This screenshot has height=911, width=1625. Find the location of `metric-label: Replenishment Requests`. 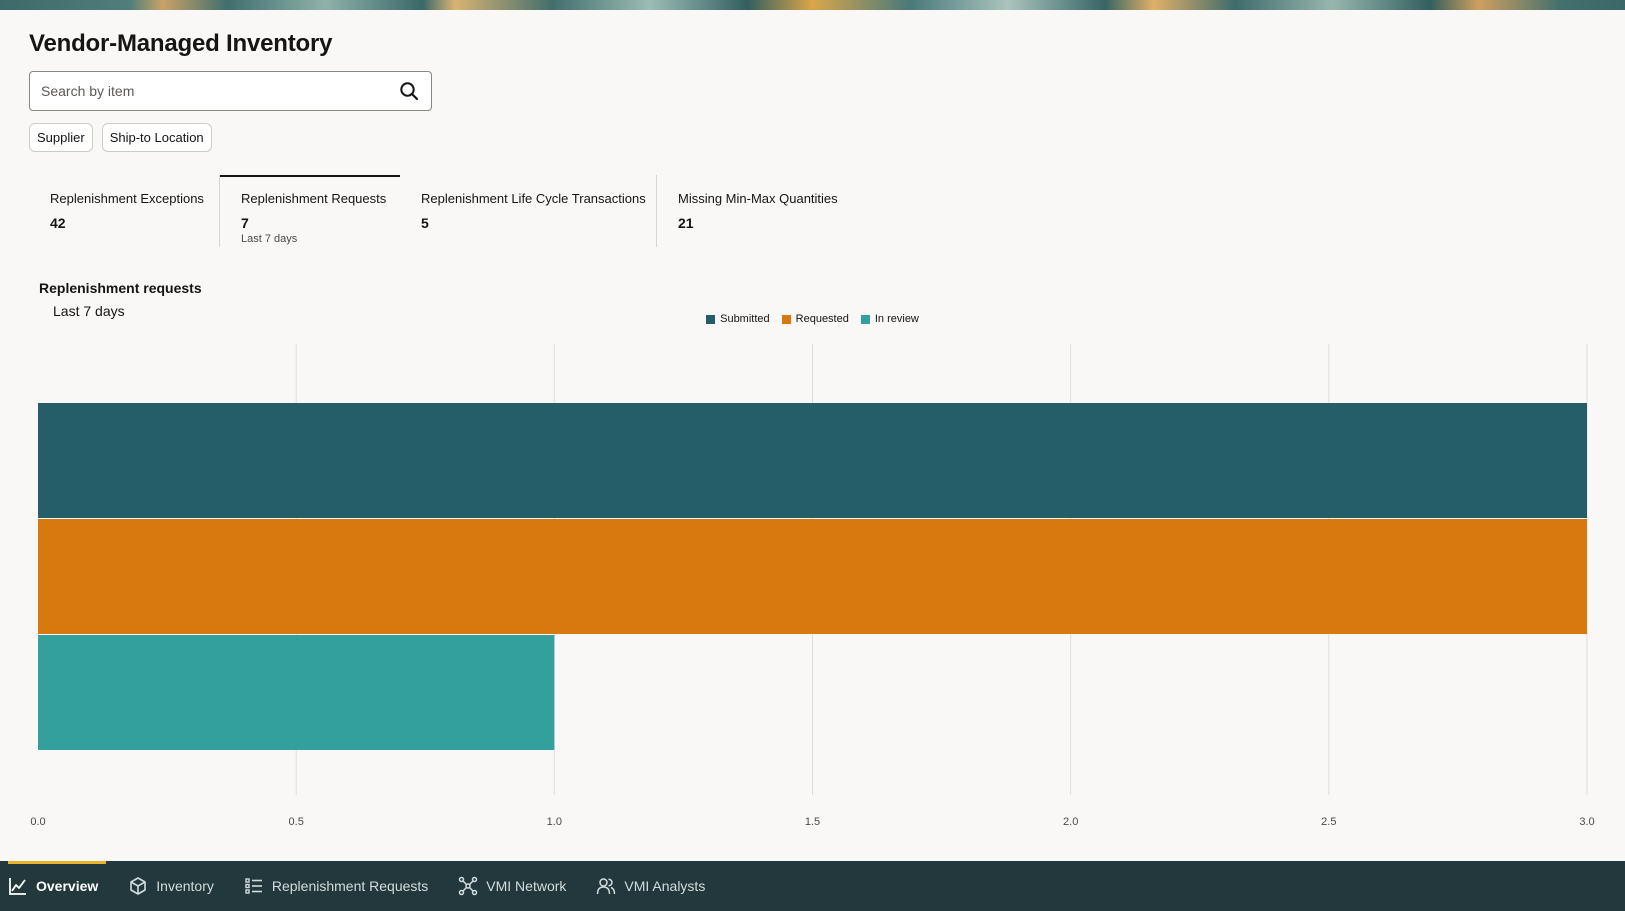

metric-label: Replenishment Requests is located at coordinates (314, 198).